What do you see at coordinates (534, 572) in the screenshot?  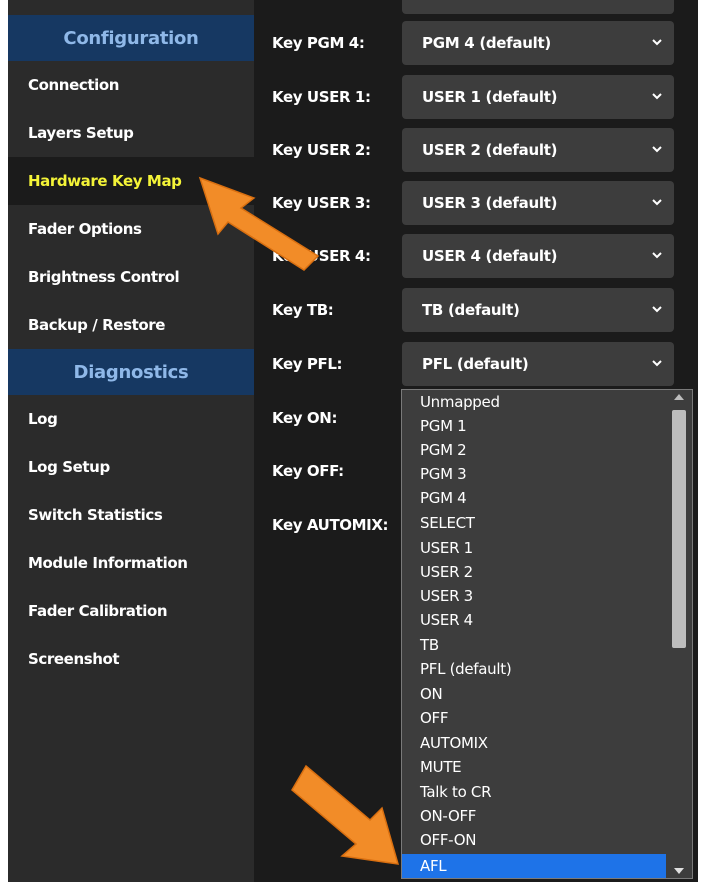 I see `dropdown-option: USER 2` at bounding box center [534, 572].